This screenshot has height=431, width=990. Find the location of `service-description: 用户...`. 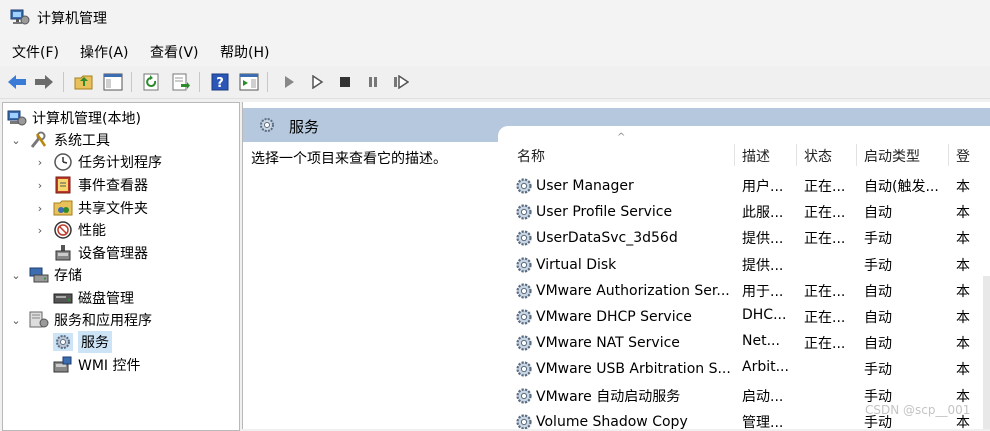

service-description: 用户... is located at coordinates (763, 187).